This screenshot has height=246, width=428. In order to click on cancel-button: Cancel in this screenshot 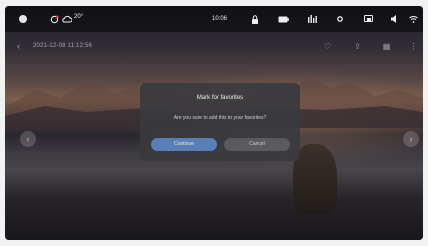, I will do `click(257, 144)`.